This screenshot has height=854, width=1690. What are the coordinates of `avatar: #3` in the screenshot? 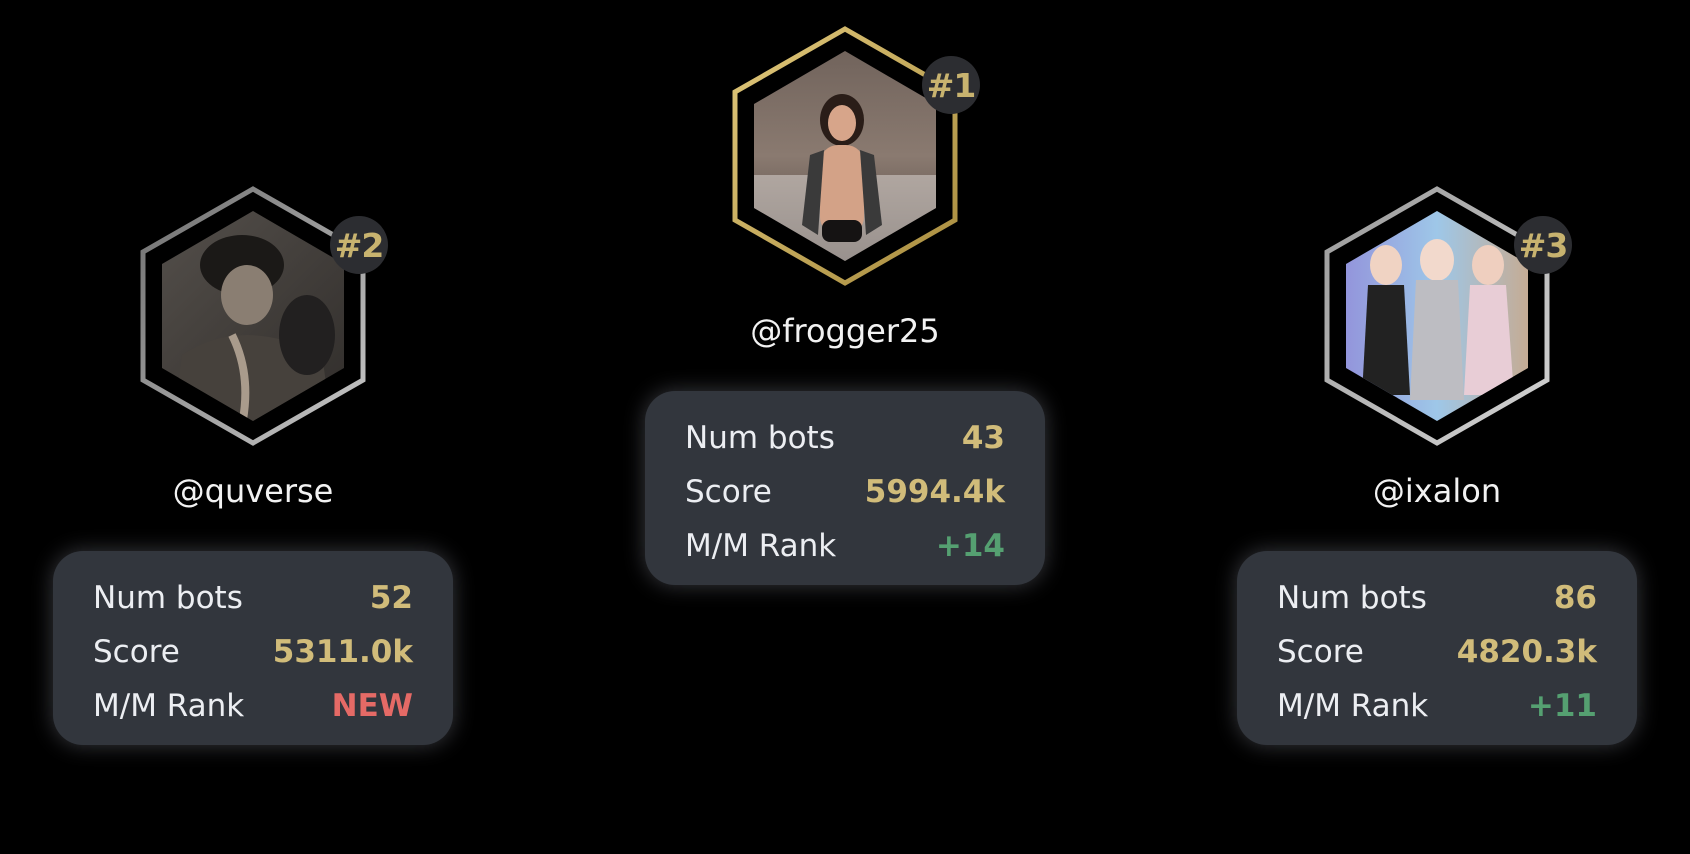 It's located at (1437, 316).